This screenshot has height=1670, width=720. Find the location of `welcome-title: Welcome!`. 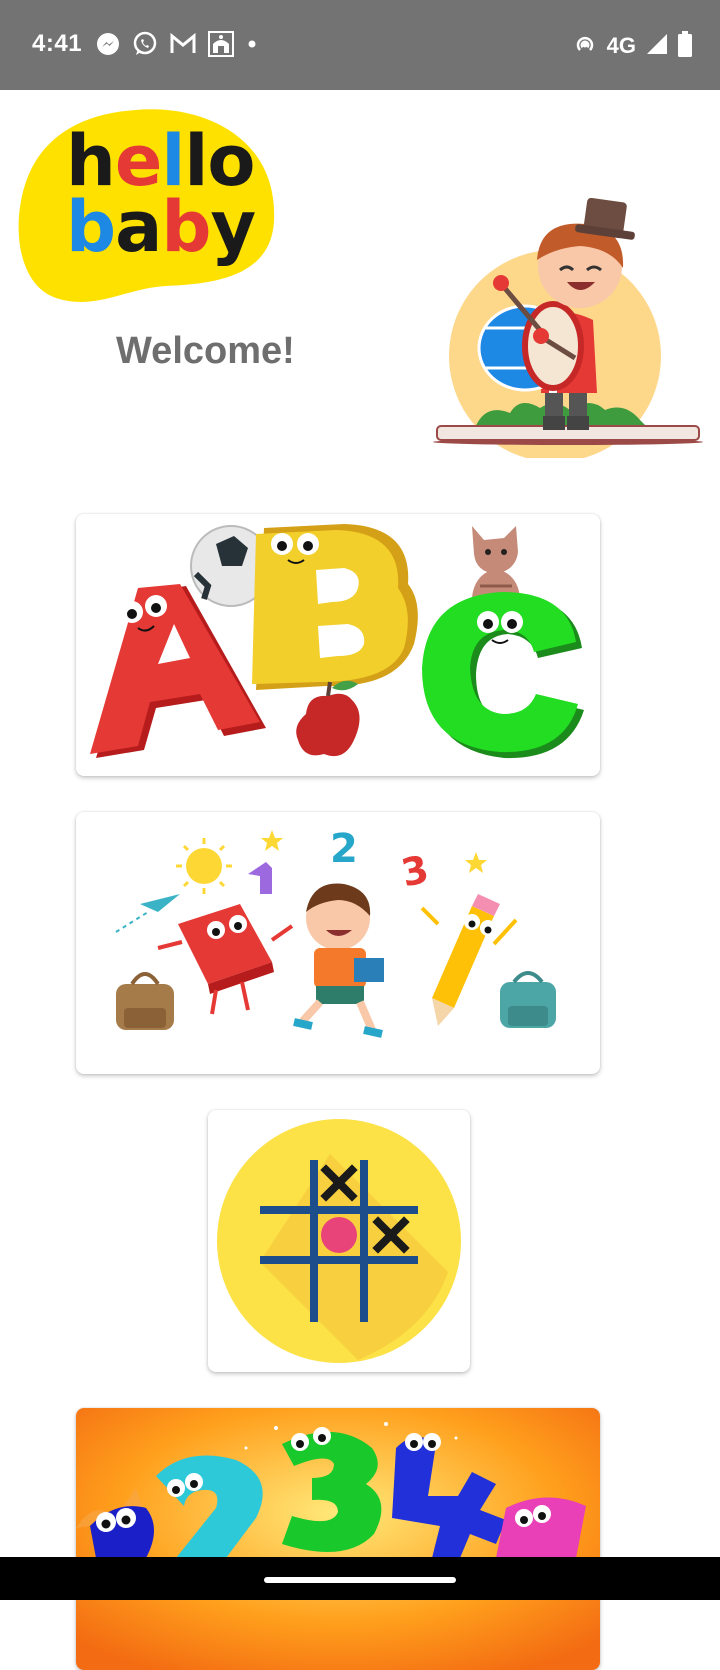

welcome-title: Welcome! is located at coordinates (205, 351).